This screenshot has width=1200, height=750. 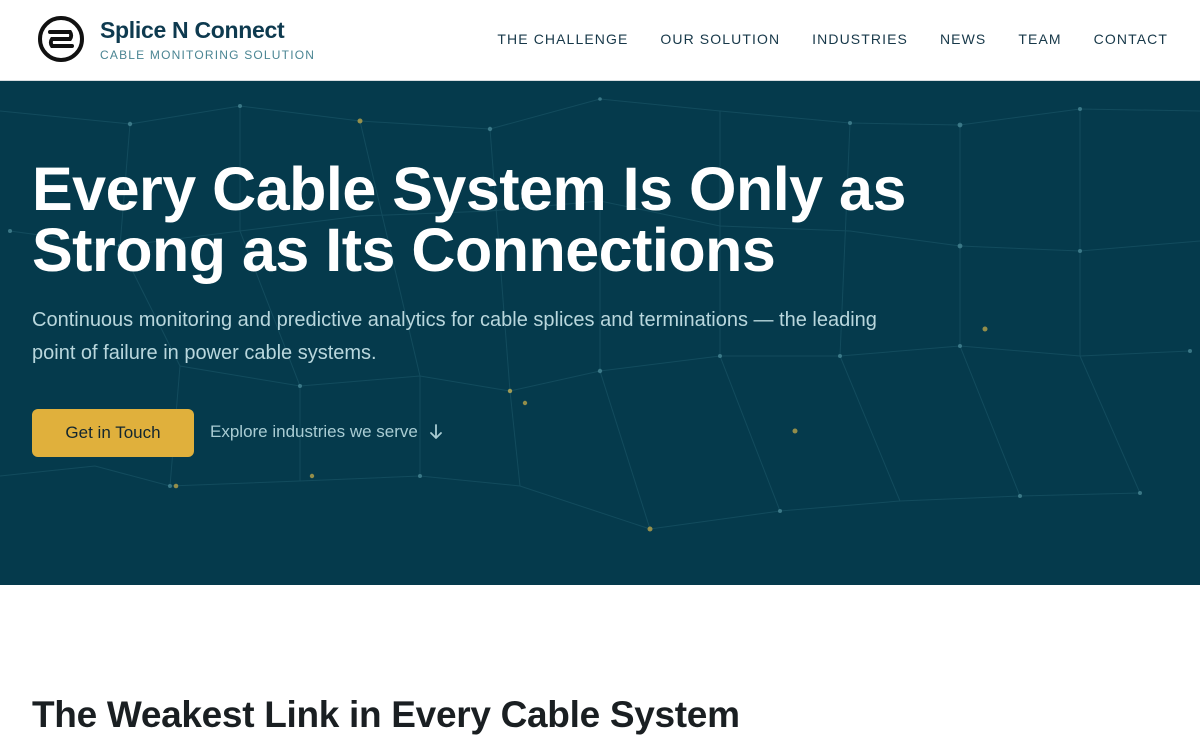 What do you see at coordinates (1039, 39) in the screenshot?
I see `nav-team: TEAM` at bounding box center [1039, 39].